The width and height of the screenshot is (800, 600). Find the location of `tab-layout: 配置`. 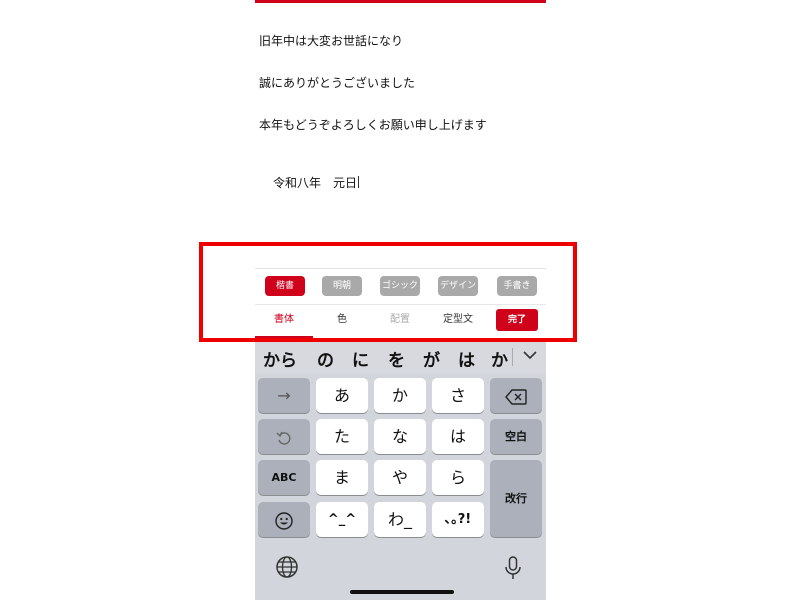

tab-layout: 配置 is located at coordinates (400, 322).